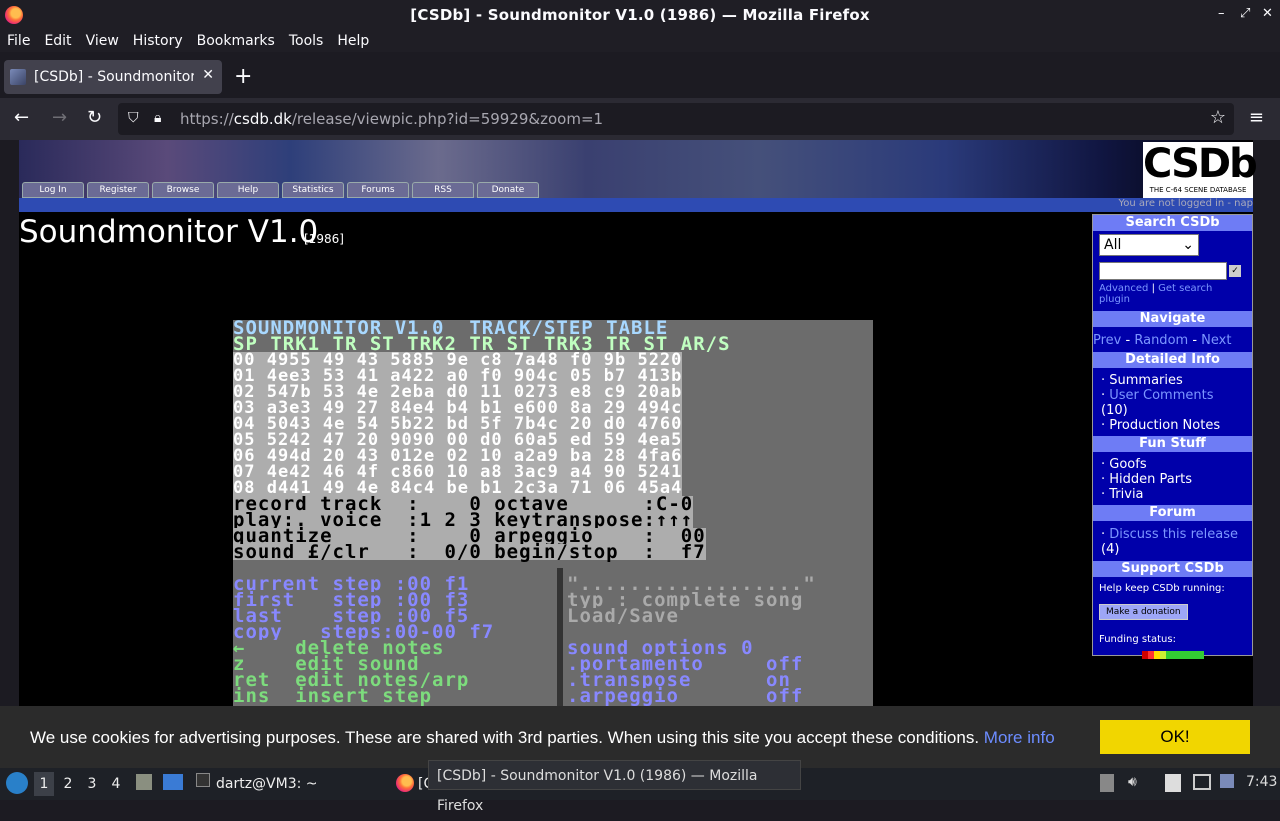  Describe the element at coordinates (1186, 203) in the screenshot. I see `login-status: You are not logged in - nap` at that location.